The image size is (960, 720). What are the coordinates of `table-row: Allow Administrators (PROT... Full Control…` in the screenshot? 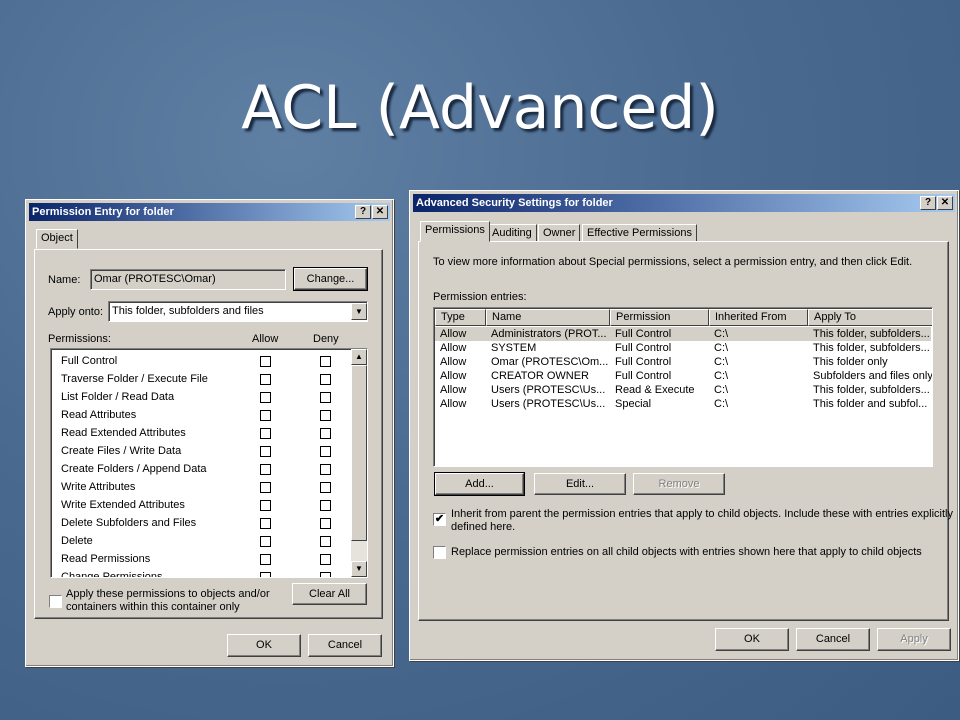 It's located at (683, 334).